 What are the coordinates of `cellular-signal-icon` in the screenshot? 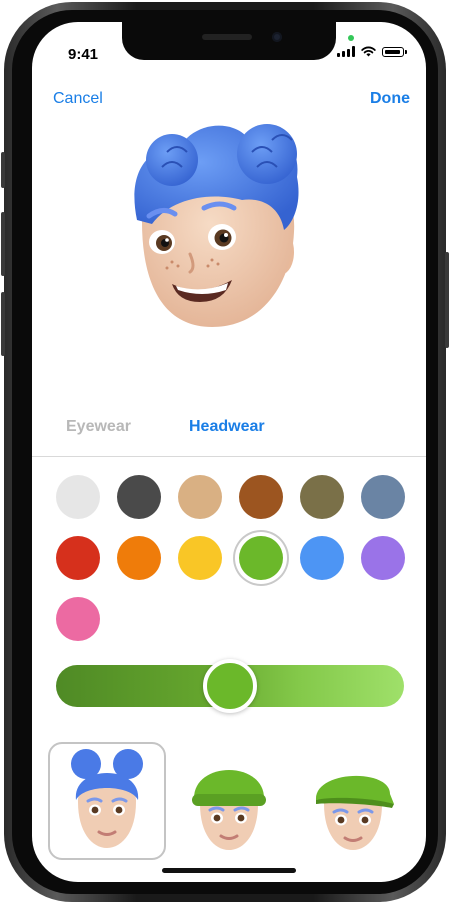 It's located at (346, 51).